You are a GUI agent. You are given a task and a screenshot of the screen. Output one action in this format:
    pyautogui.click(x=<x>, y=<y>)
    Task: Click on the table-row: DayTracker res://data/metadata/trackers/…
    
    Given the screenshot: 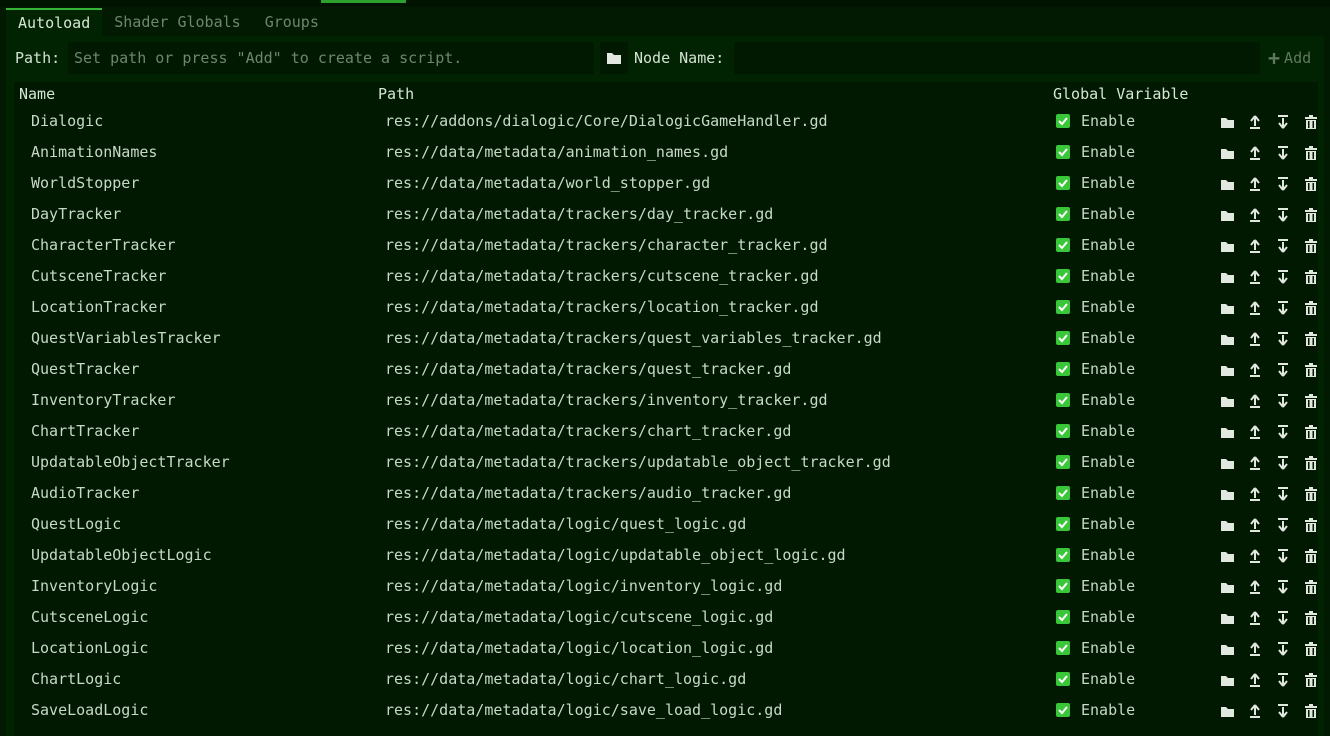 What is the action you would take?
    pyautogui.click(x=666, y=214)
    